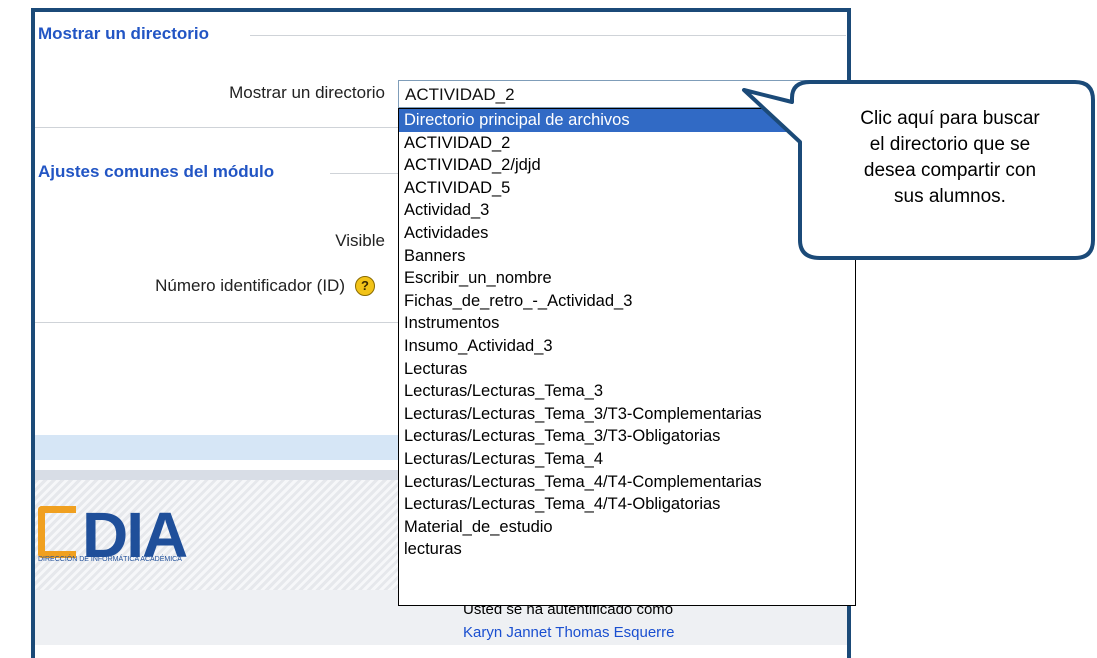 The image size is (1097, 658). I want to click on id-field-label: Número identificador (ID), so click(250, 285).